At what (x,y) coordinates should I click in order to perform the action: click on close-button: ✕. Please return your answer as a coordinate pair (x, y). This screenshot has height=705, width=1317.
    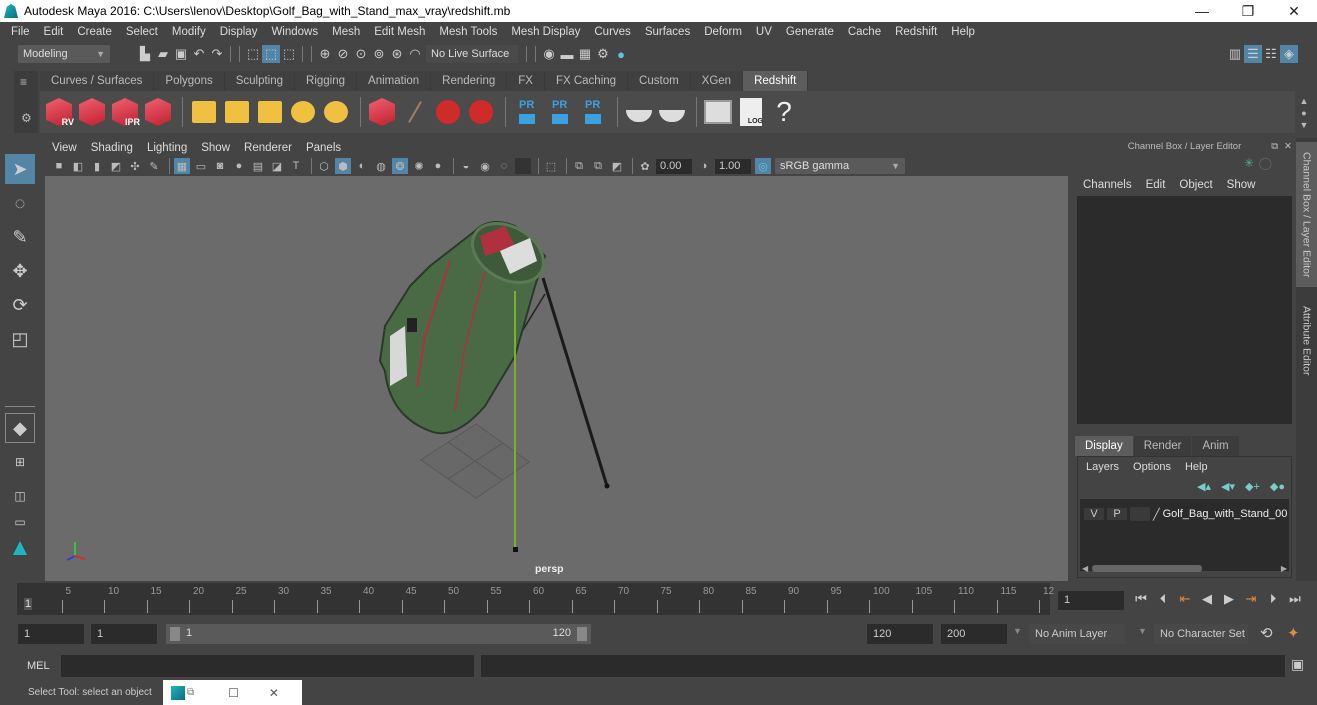
    Looking at the image, I should click on (1294, 11).